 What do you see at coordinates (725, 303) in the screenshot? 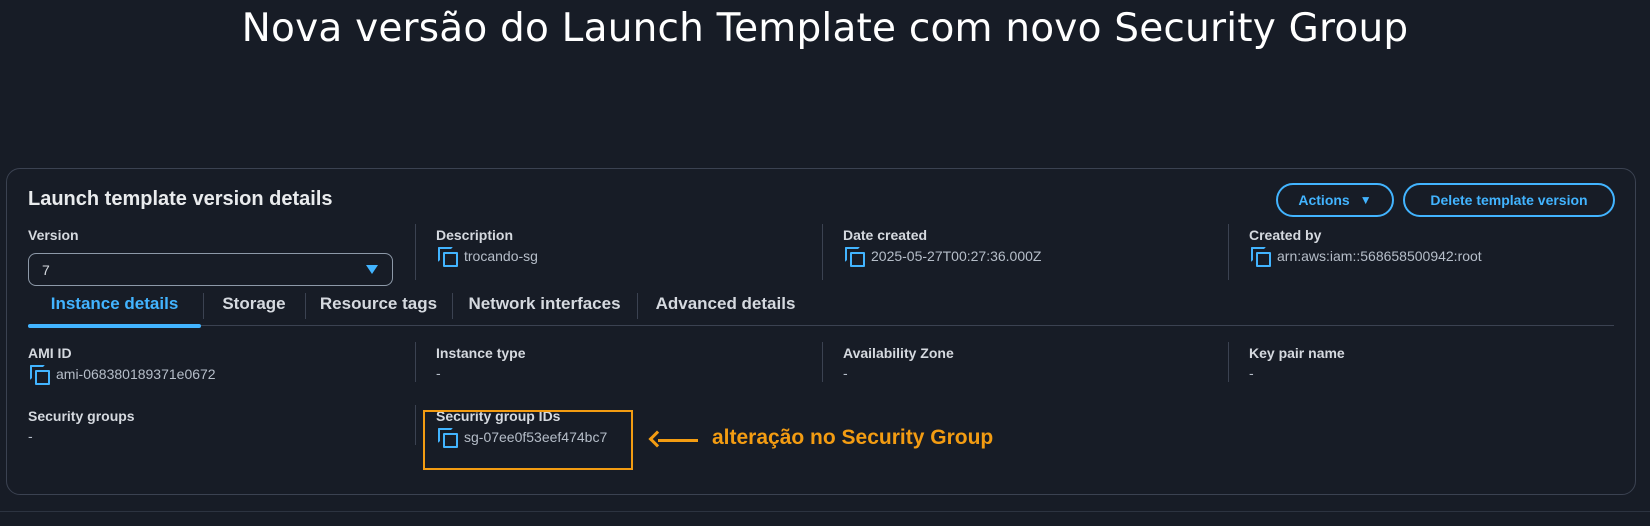
I see `tab-advanced-details: Advanced details` at bounding box center [725, 303].